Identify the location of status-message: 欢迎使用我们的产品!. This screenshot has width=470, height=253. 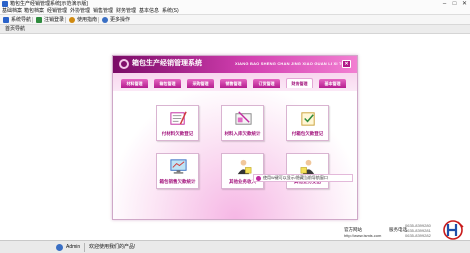
(112, 247).